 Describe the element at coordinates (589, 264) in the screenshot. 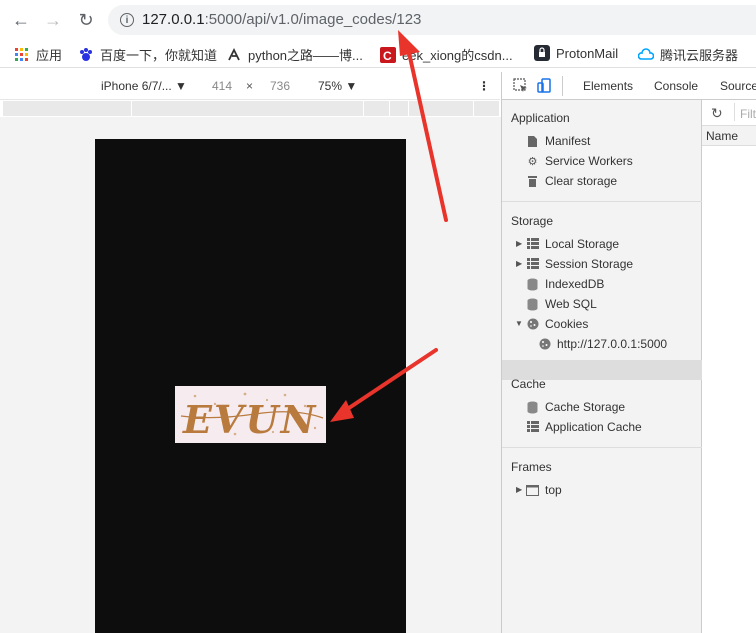

I see `tree-label: Session Storage` at that location.